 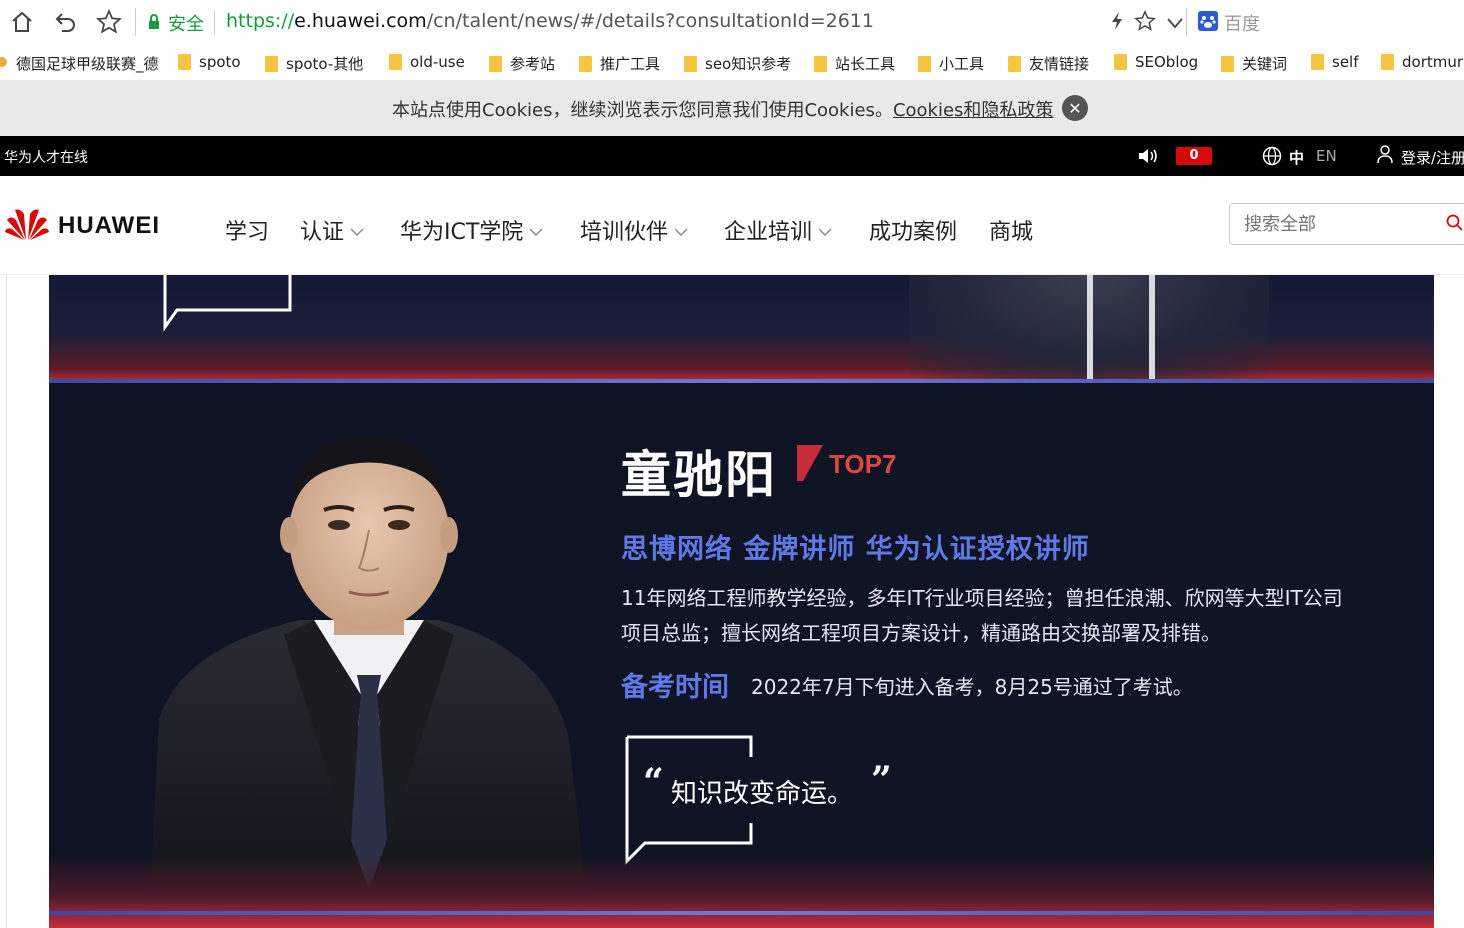 What do you see at coordinates (1432, 157) in the screenshot?
I see `login-link: 登录/注册` at bounding box center [1432, 157].